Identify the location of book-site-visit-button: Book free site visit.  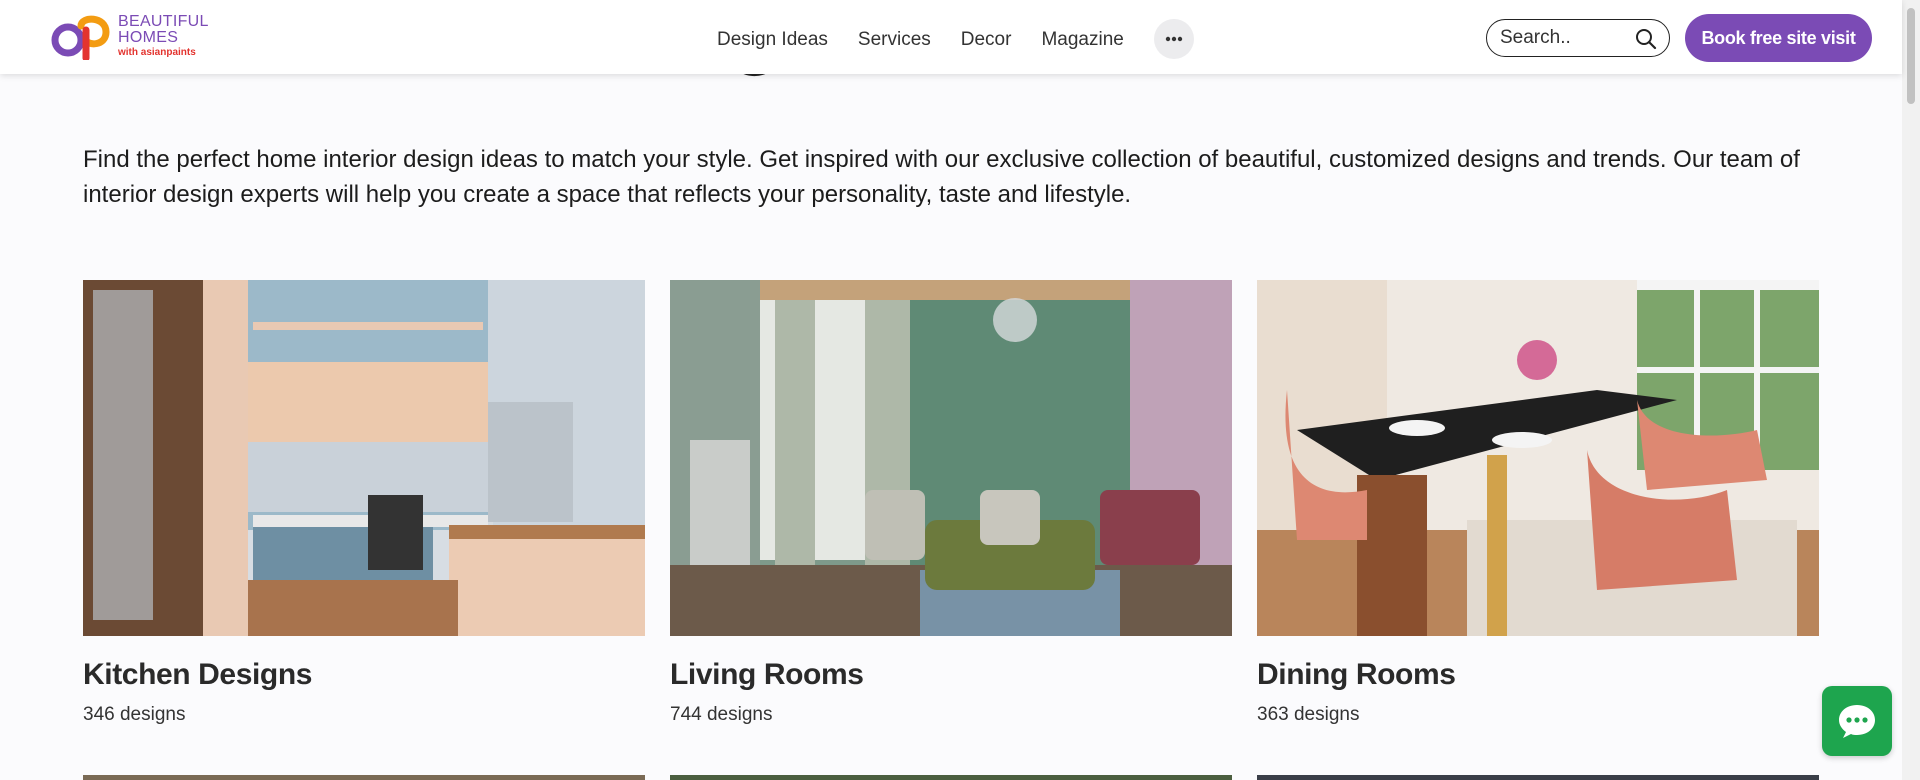
(1778, 38).